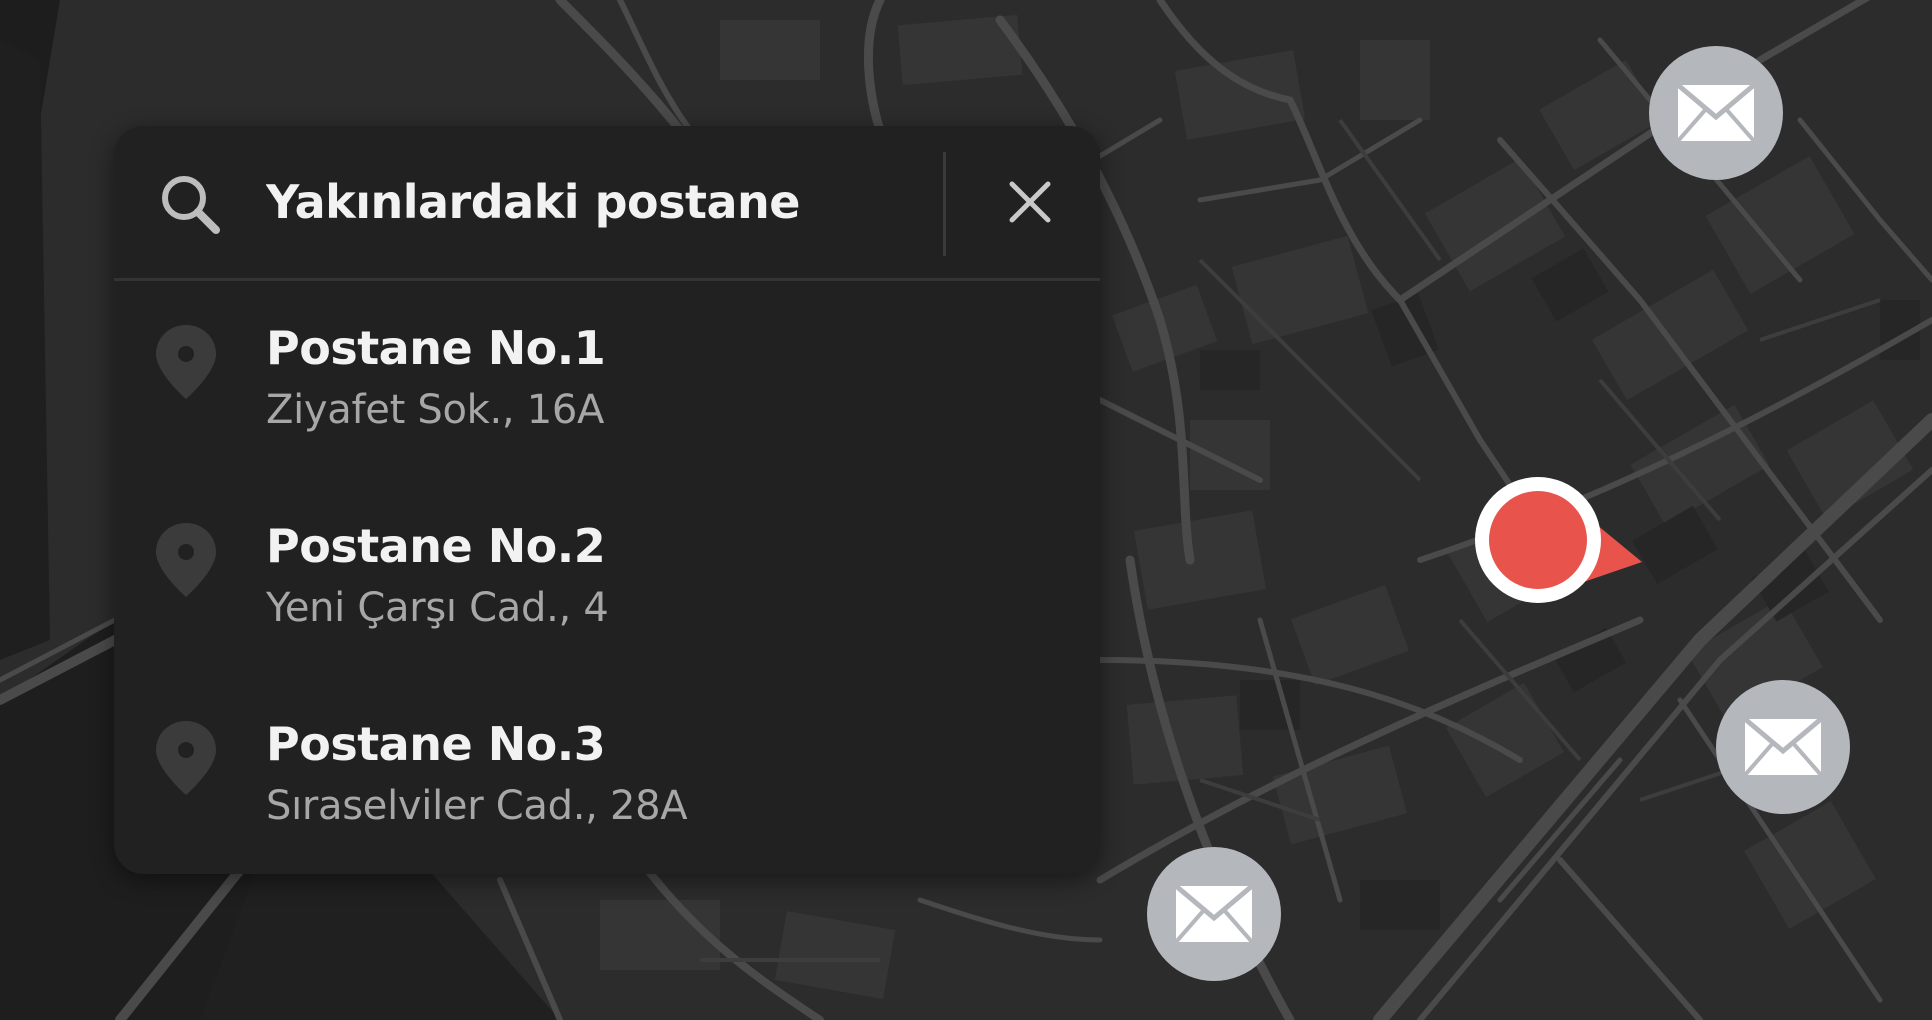  I want to click on result-title: Postane No.2, so click(436, 546).